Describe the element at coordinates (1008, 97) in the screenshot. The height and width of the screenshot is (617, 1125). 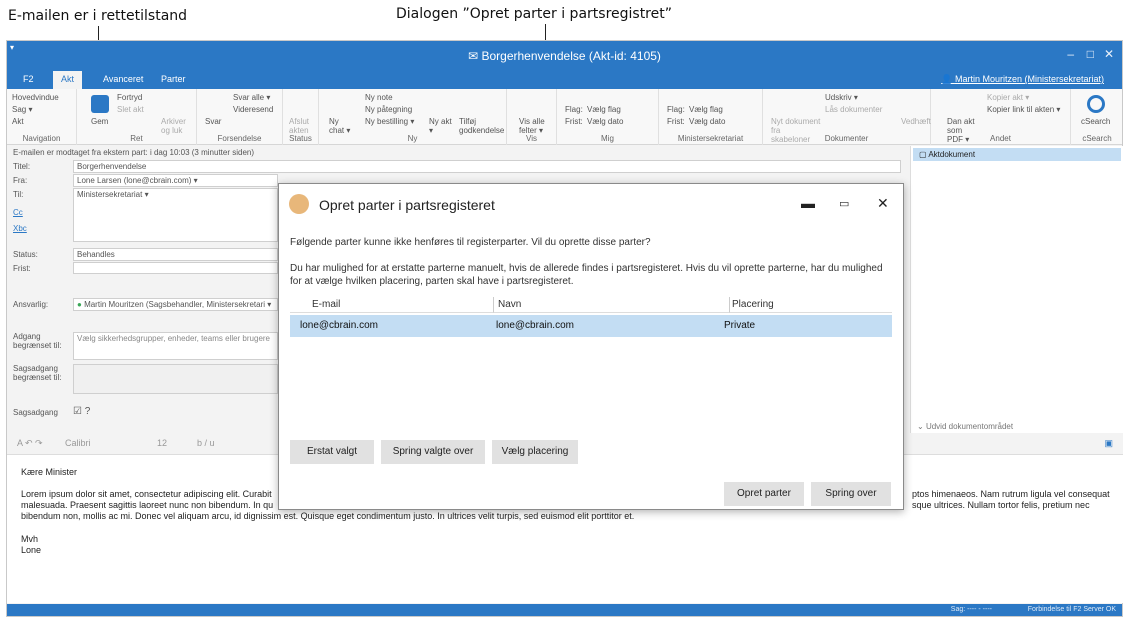
I see `kopier-akt-button: Kopier akt ▾` at that location.